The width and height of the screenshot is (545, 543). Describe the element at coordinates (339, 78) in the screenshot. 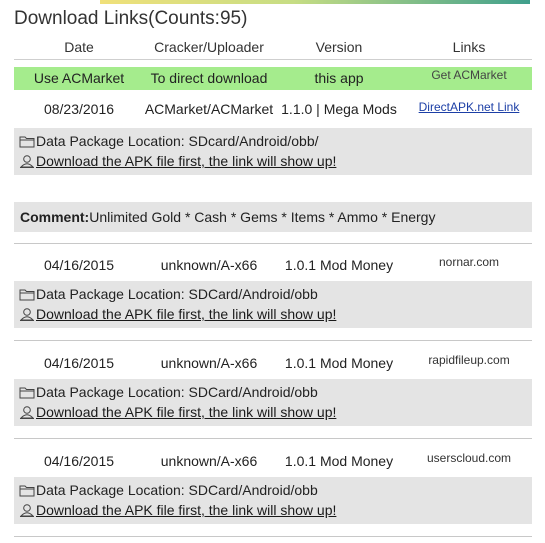

I see `promo-text-3: this app` at that location.